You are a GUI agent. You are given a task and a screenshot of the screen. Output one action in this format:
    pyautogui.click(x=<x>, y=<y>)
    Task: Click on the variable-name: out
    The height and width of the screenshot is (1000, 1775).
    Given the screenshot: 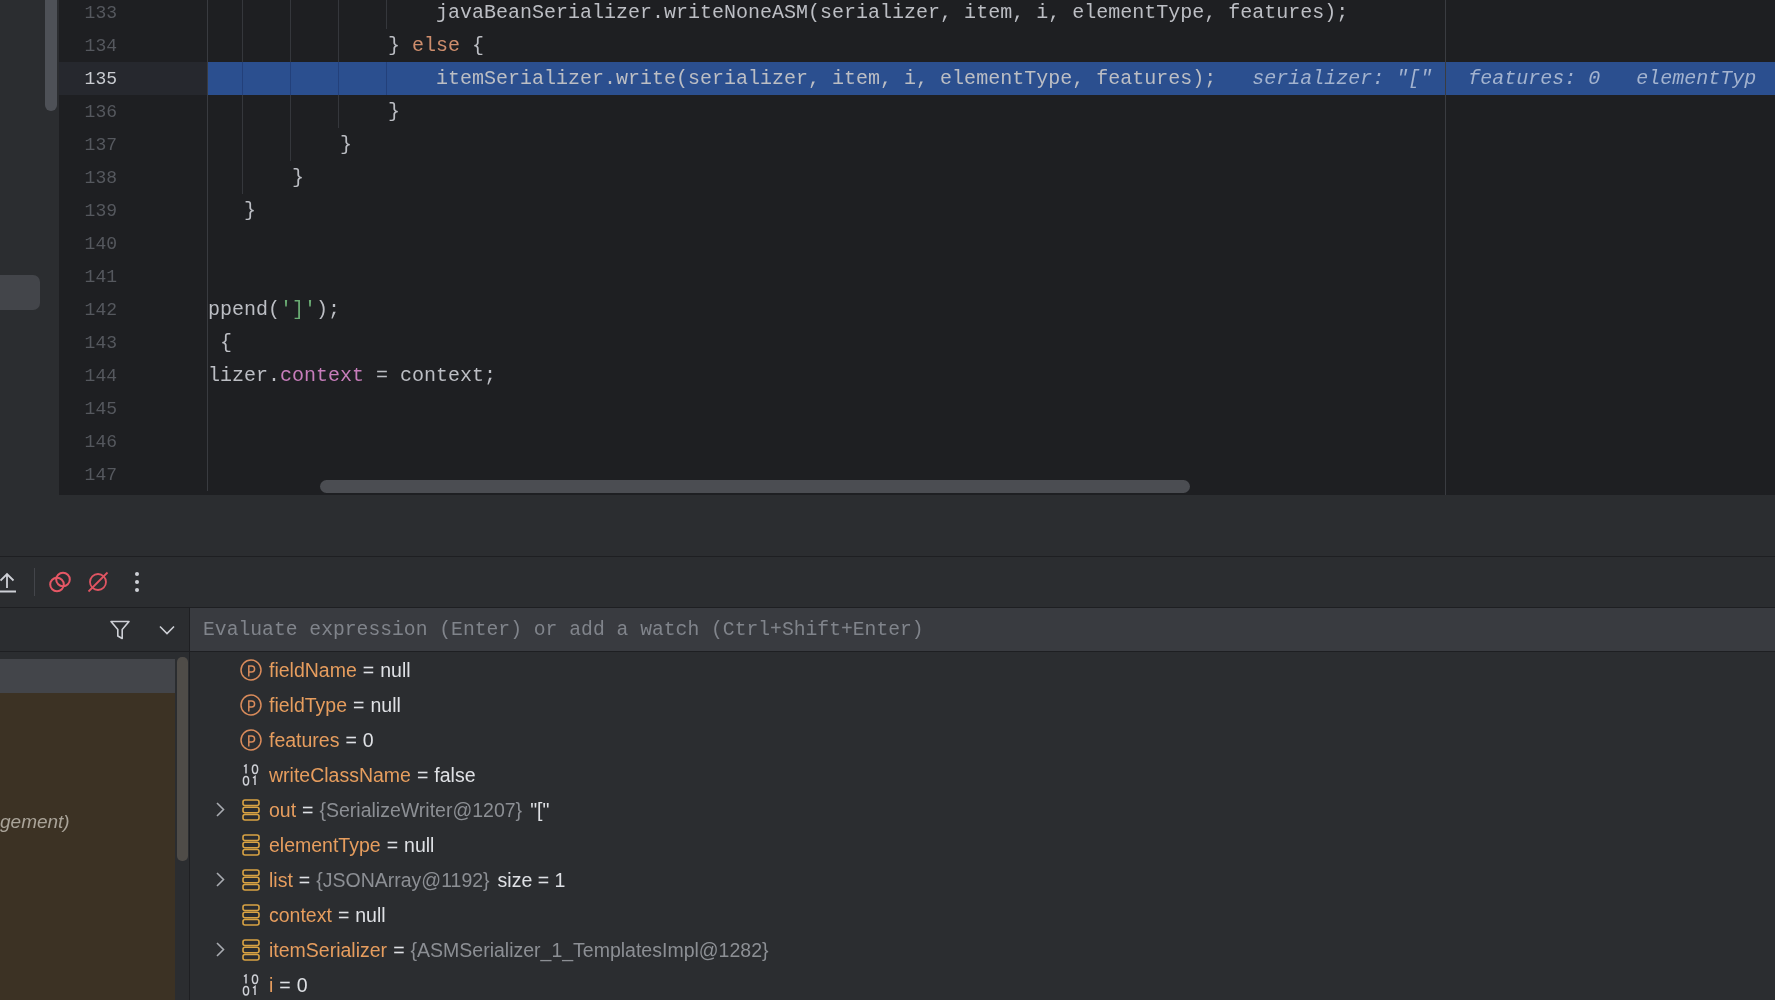 What is the action you would take?
    pyautogui.click(x=283, y=809)
    